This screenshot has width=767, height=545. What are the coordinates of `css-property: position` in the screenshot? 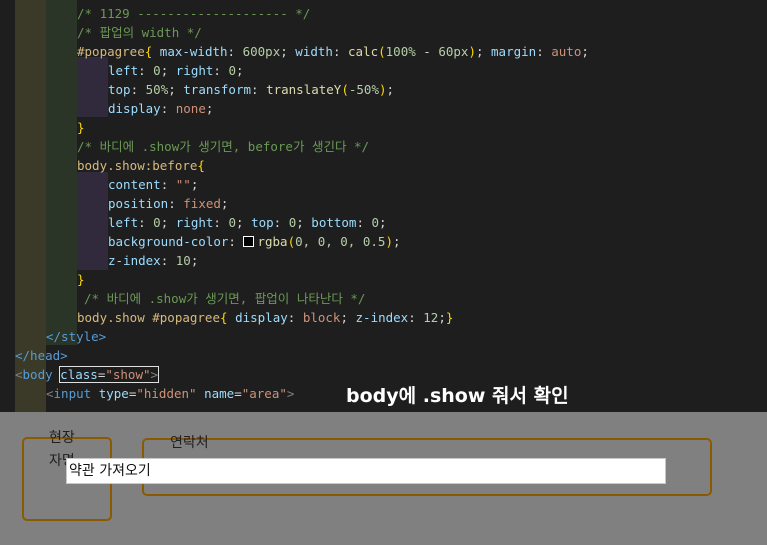 It's located at (138, 203).